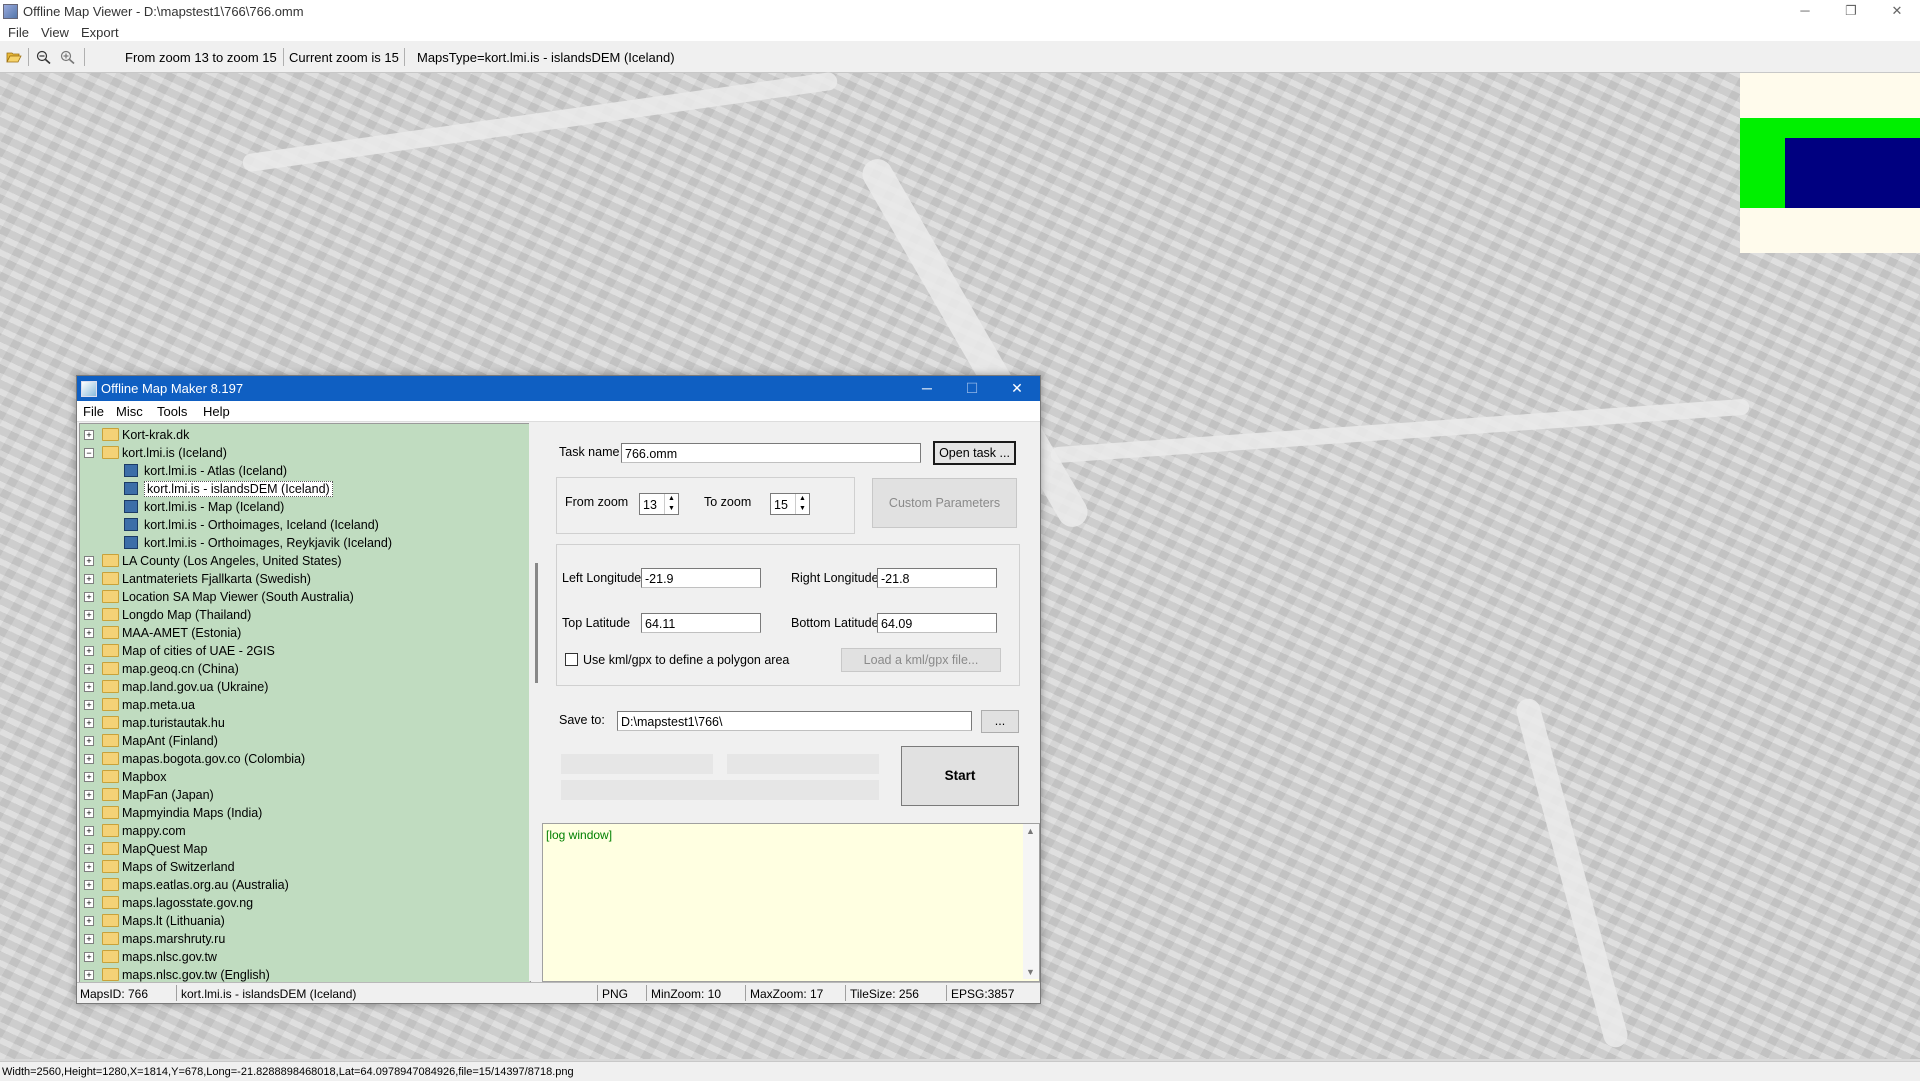  Describe the element at coordinates (701, 578) in the screenshot. I see `left-longitude-input: -21.9` at that location.